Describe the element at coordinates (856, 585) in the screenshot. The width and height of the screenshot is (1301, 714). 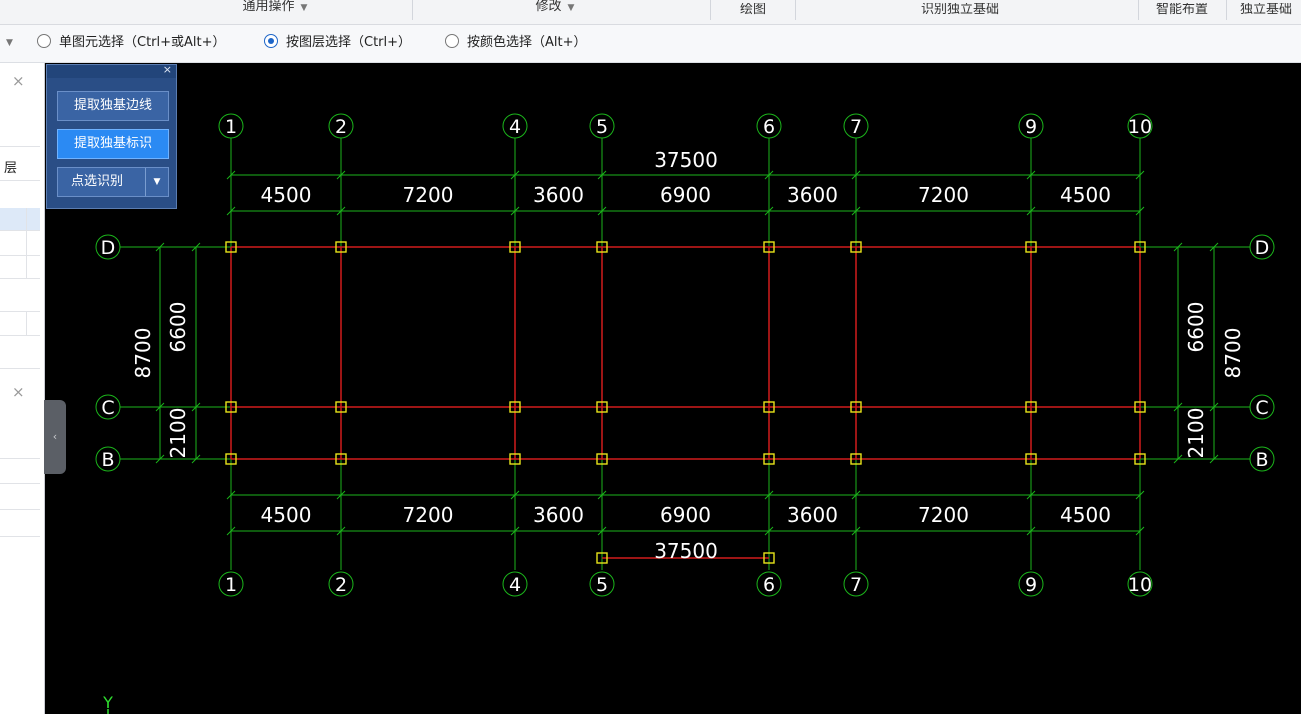
I see `axis-label: 7` at that location.